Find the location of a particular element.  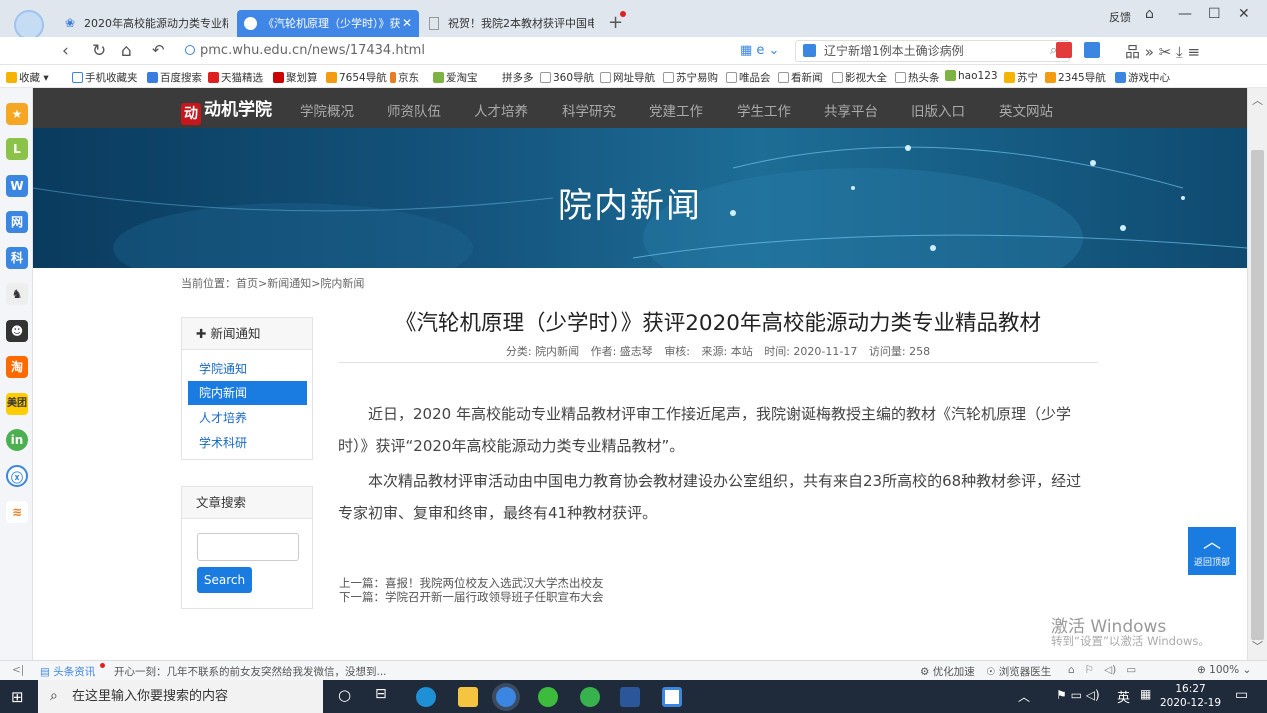

task-view-icon: ○ is located at coordinates (344, 695).